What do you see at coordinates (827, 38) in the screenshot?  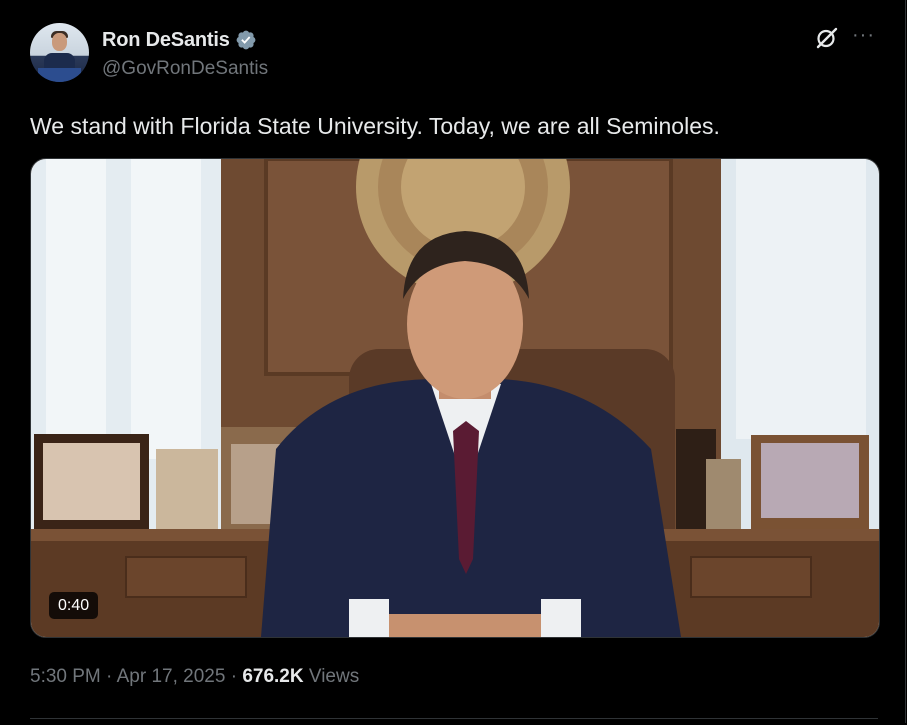 I see `grok-icon` at bounding box center [827, 38].